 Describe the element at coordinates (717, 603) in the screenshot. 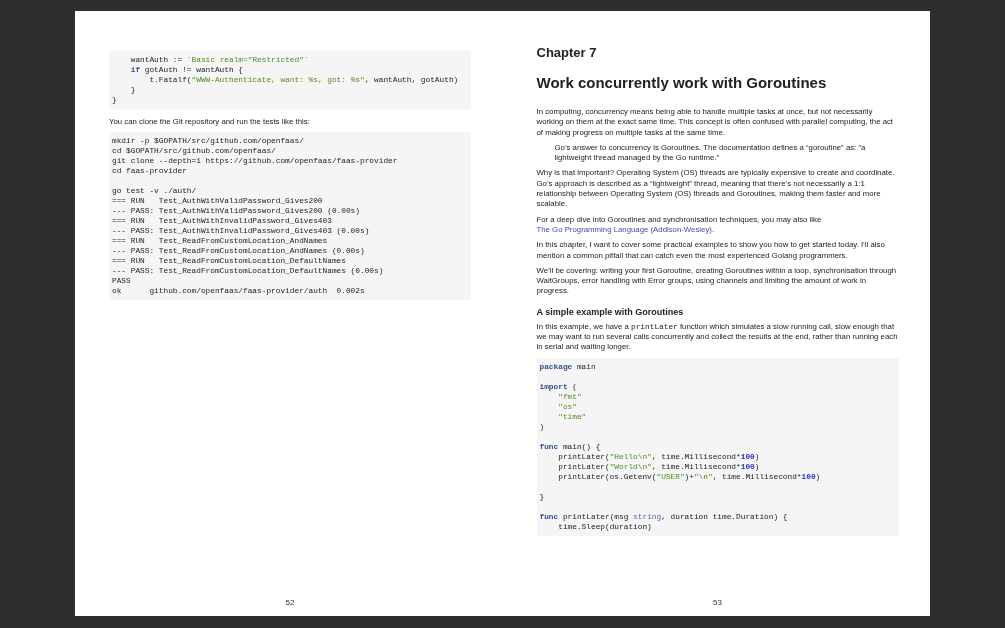

I see `page-number: 53` at that location.